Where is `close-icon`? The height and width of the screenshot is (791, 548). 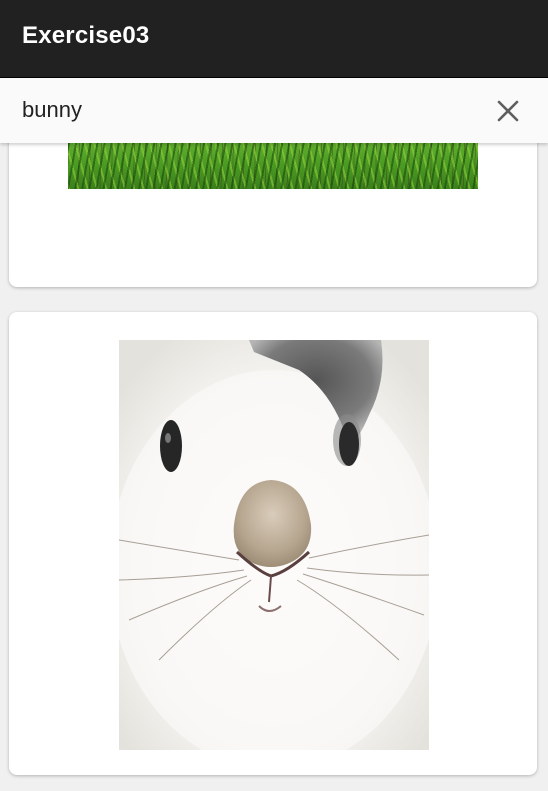 close-icon is located at coordinates (508, 111).